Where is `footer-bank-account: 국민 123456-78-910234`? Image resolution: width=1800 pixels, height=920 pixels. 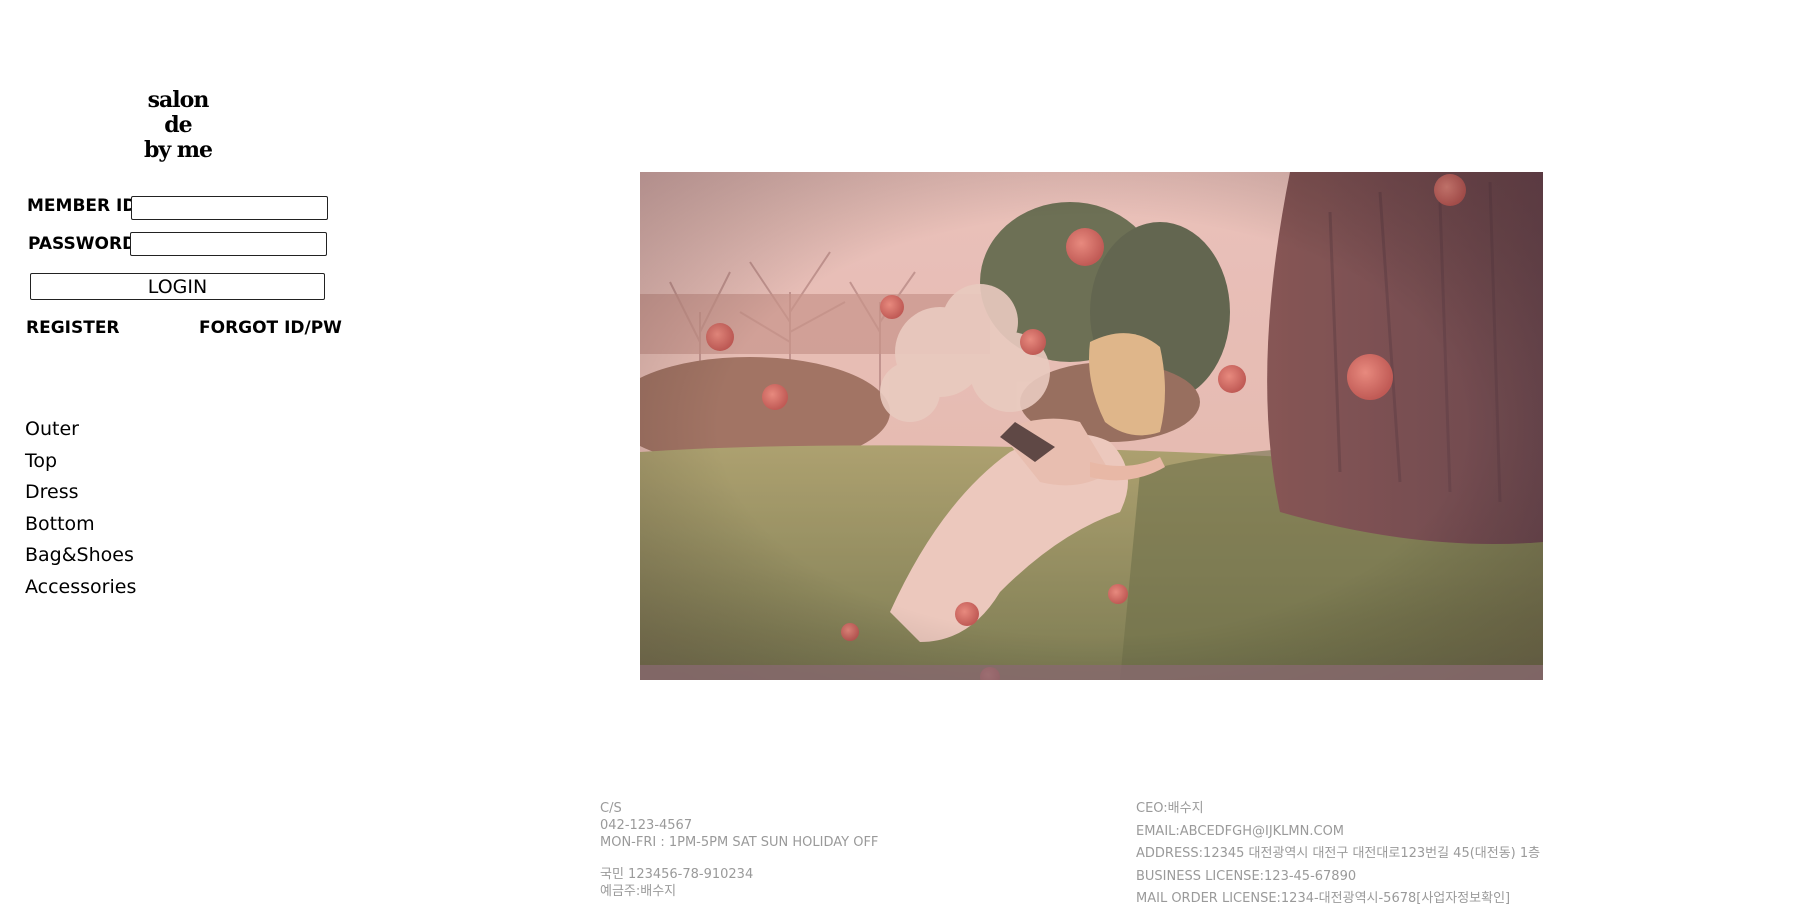
footer-bank-account: 국민 123456-78-910234 is located at coordinates (677, 874).